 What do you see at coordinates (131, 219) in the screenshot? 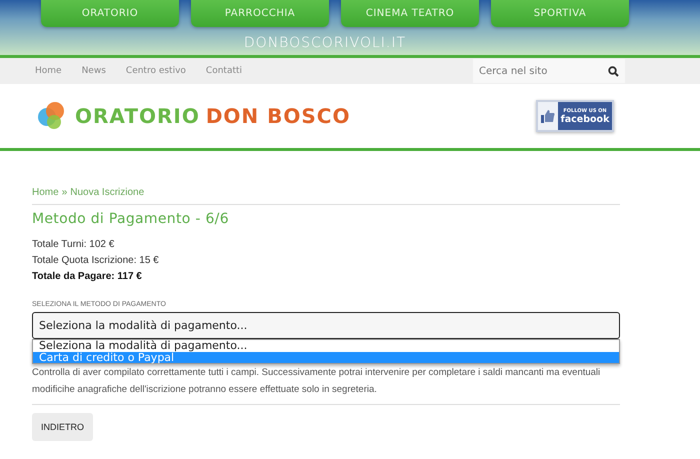
I see `page-heading: Metodo di Pagamento - 6/6` at bounding box center [131, 219].